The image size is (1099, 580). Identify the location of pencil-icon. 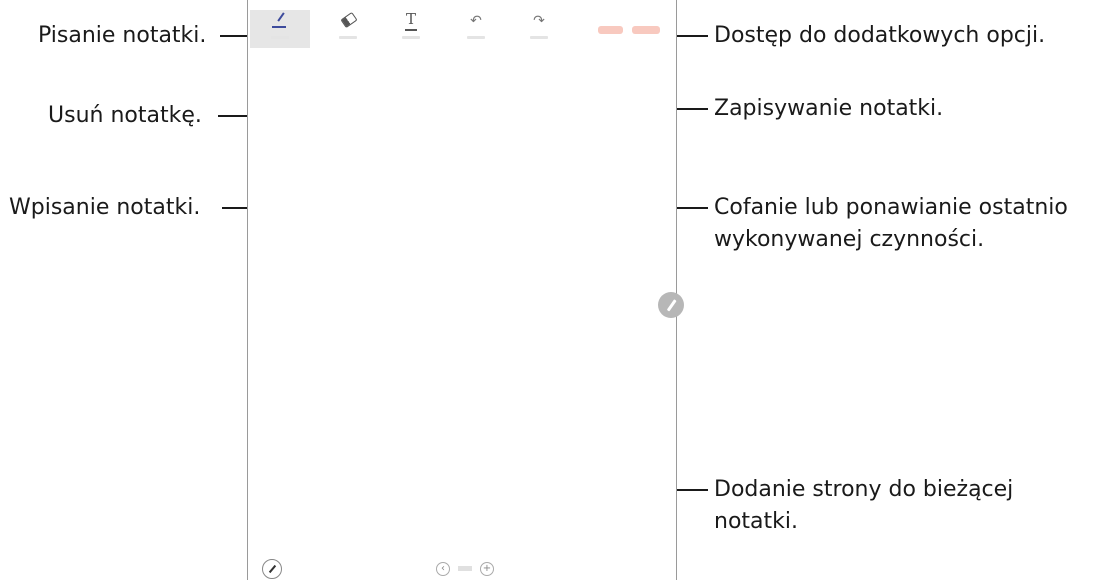
(671, 305).